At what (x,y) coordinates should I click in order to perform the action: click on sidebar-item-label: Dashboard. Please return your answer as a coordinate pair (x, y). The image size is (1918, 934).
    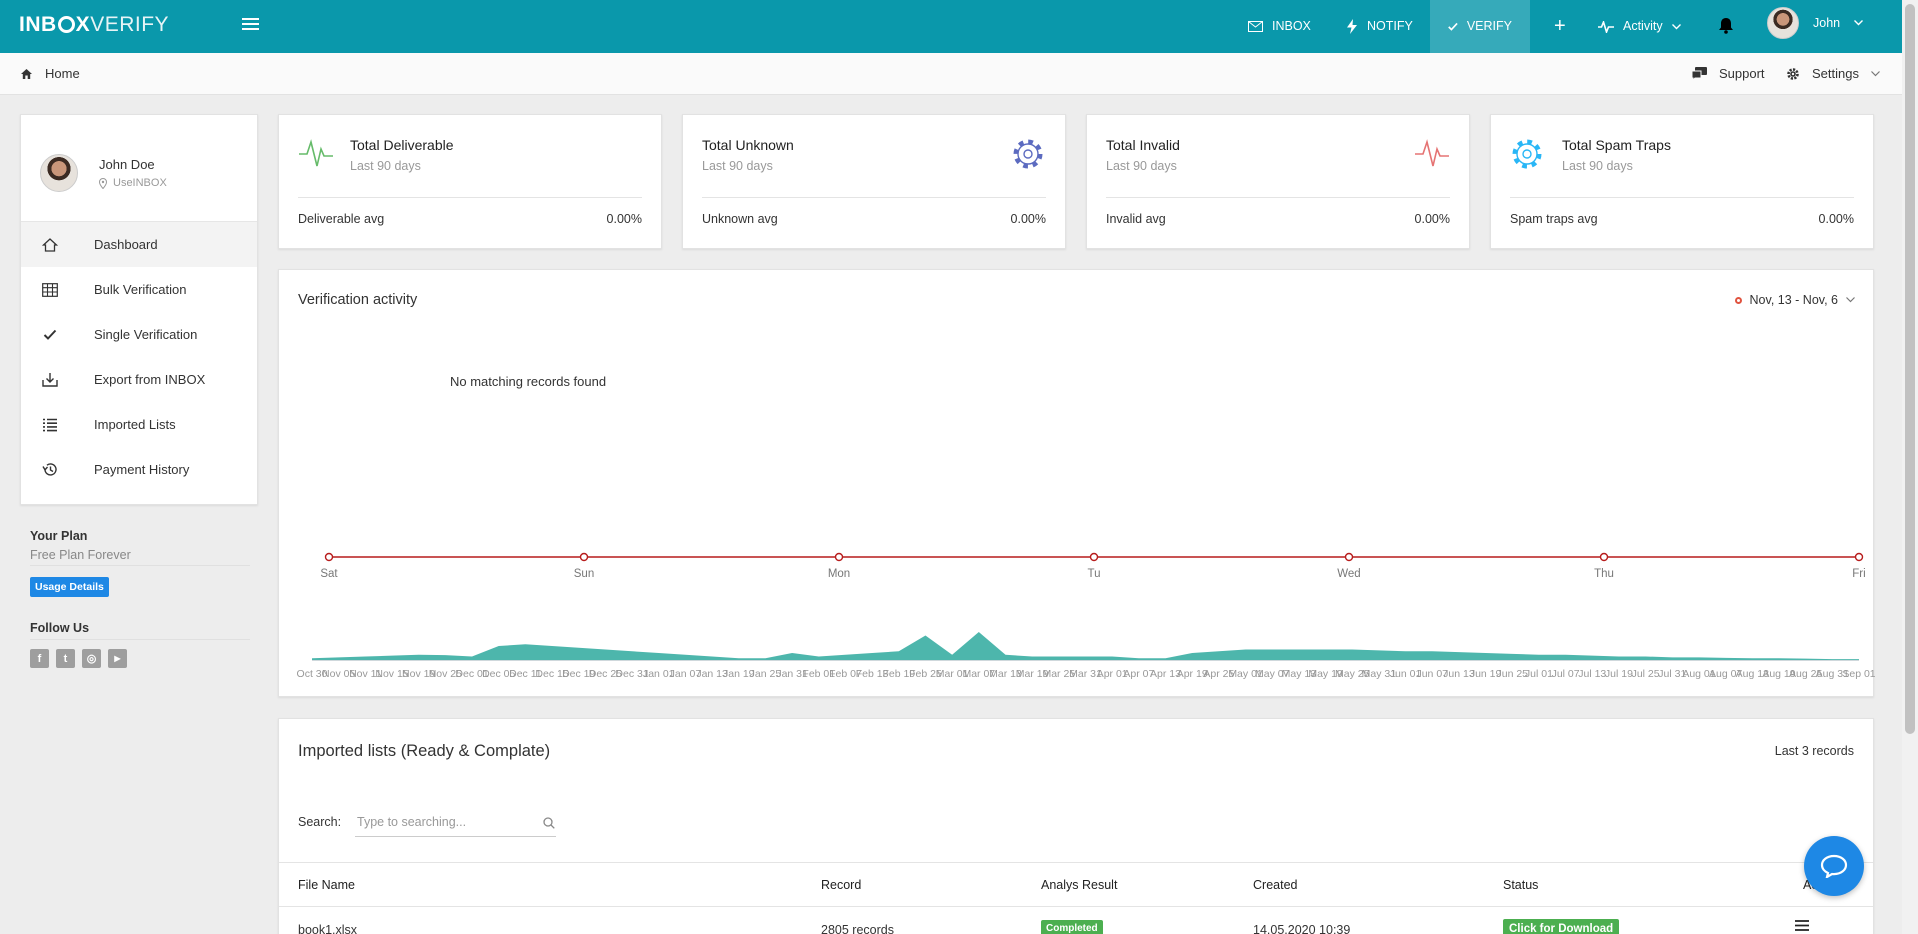
    Looking at the image, I should click on (126, 244).